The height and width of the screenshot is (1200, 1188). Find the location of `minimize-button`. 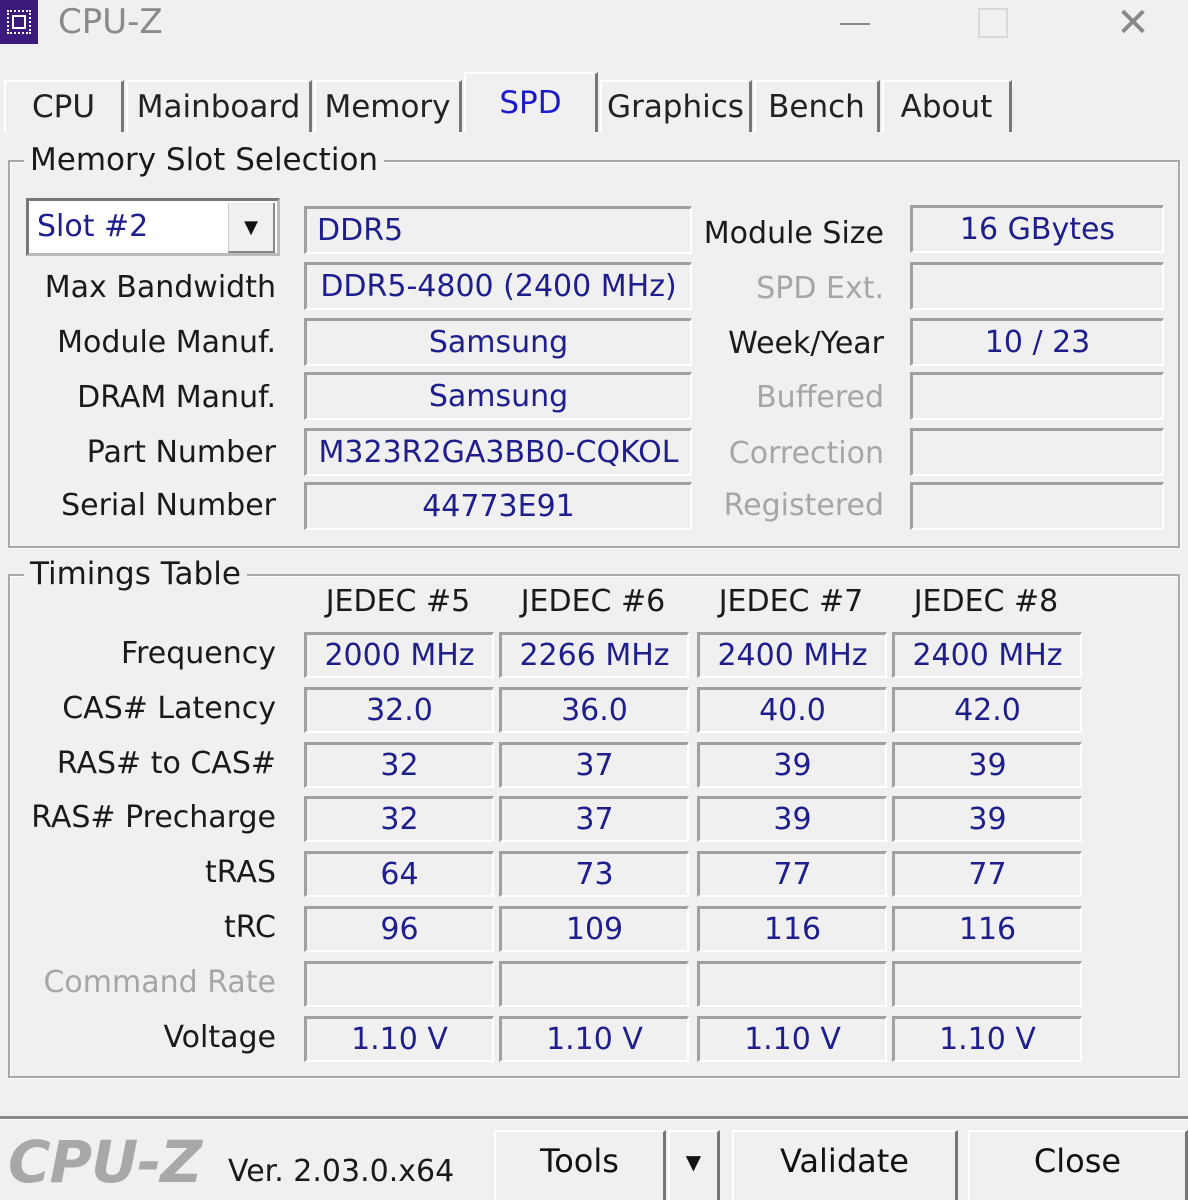

minimize-button is located at coordinates (855, 23).